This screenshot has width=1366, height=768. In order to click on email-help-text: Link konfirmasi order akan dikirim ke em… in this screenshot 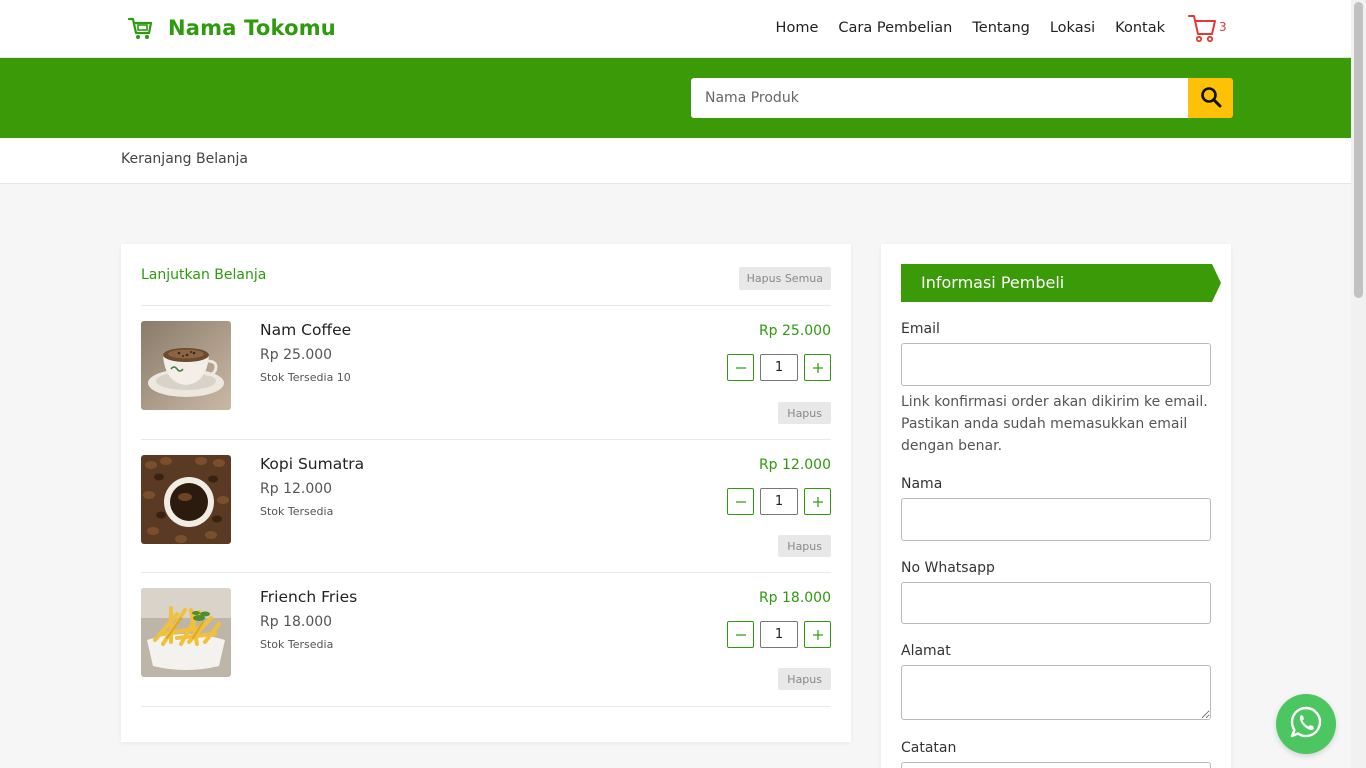, I will do `click(1054, 424)`.